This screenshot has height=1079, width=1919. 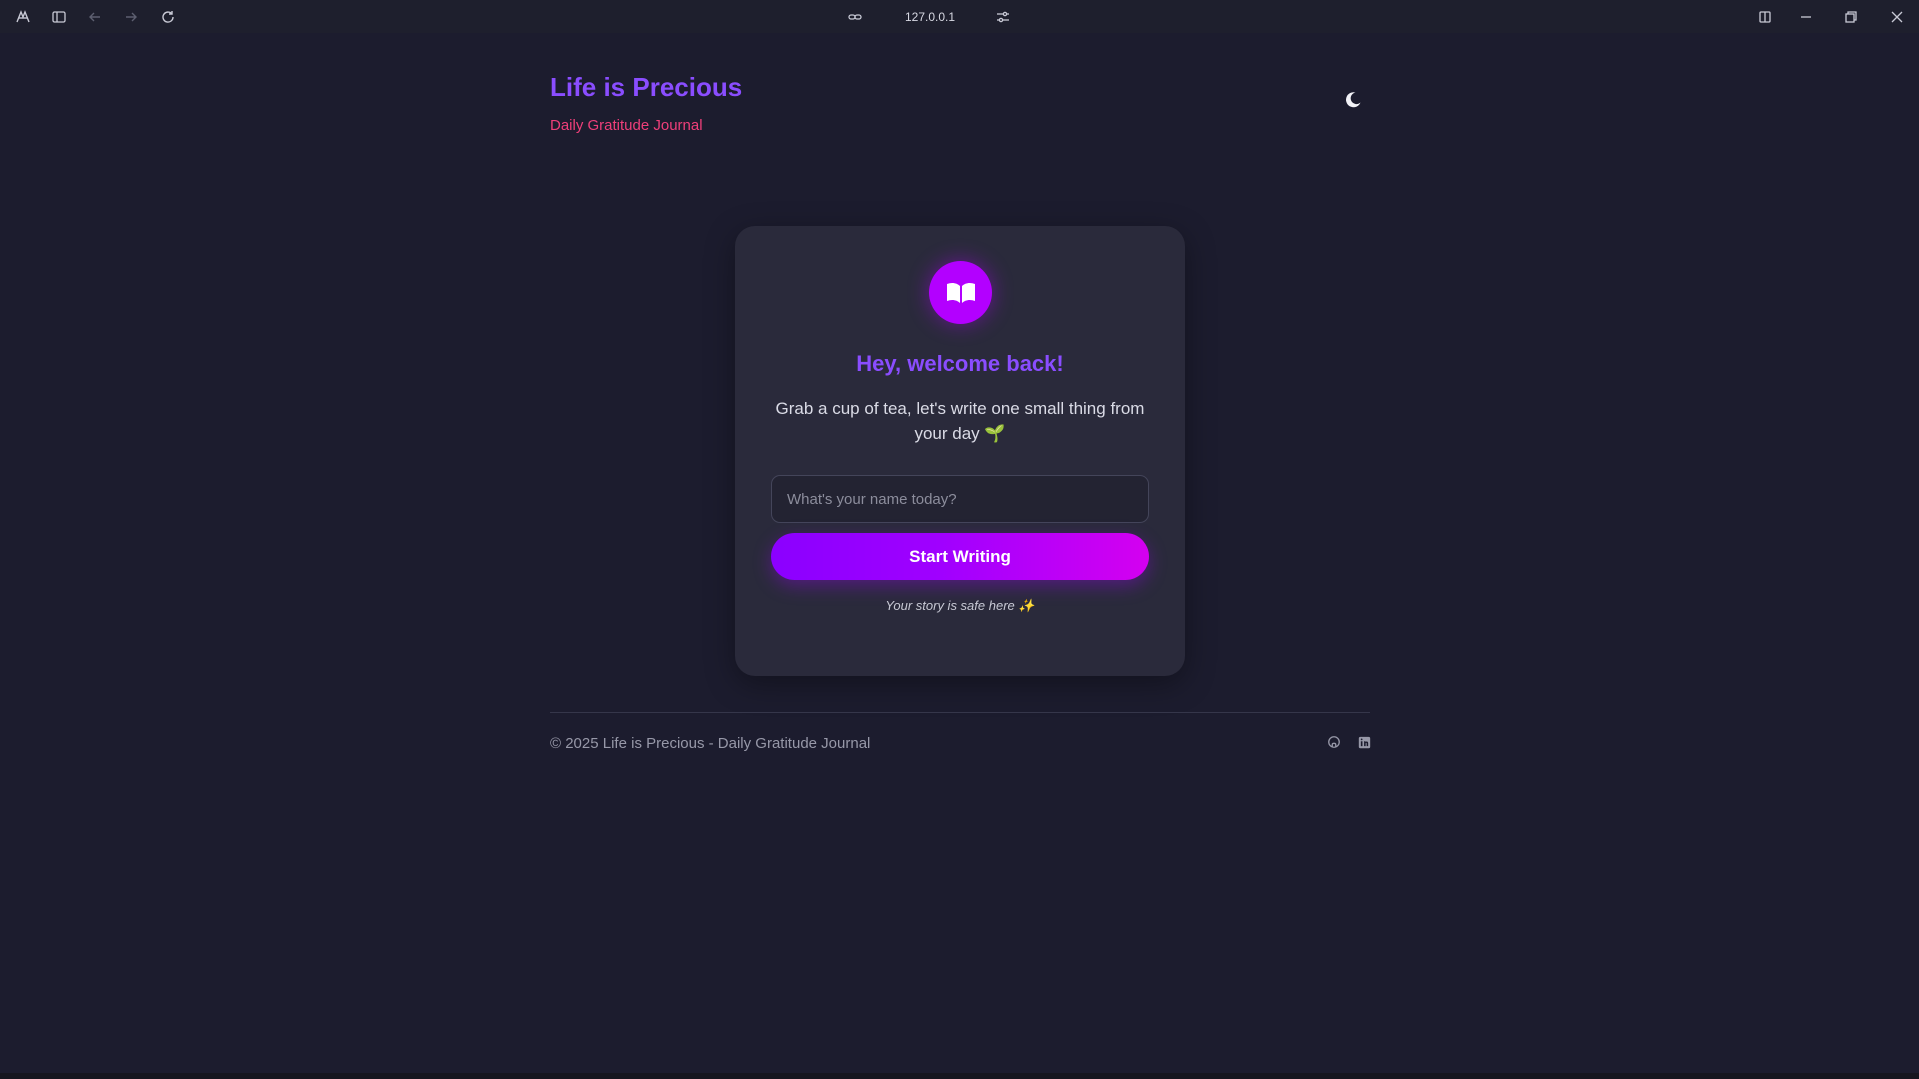 What do you see at coordinates (960, 363) in the screenshot?
I see `welcome-heading: Hey, welcome back!` at bounding box center [960, 363].